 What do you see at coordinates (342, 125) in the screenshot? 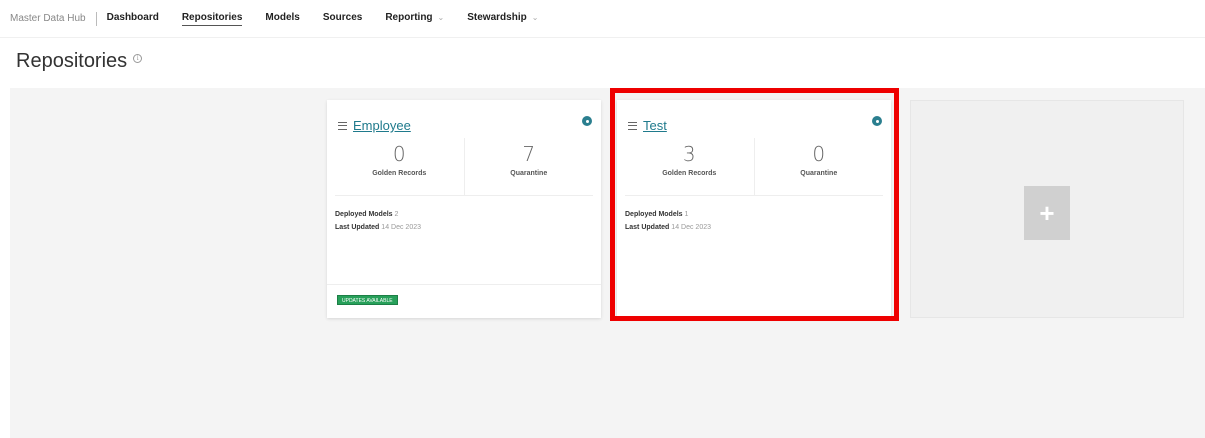
I see `menu-icon` at bounding box center [342, 125].